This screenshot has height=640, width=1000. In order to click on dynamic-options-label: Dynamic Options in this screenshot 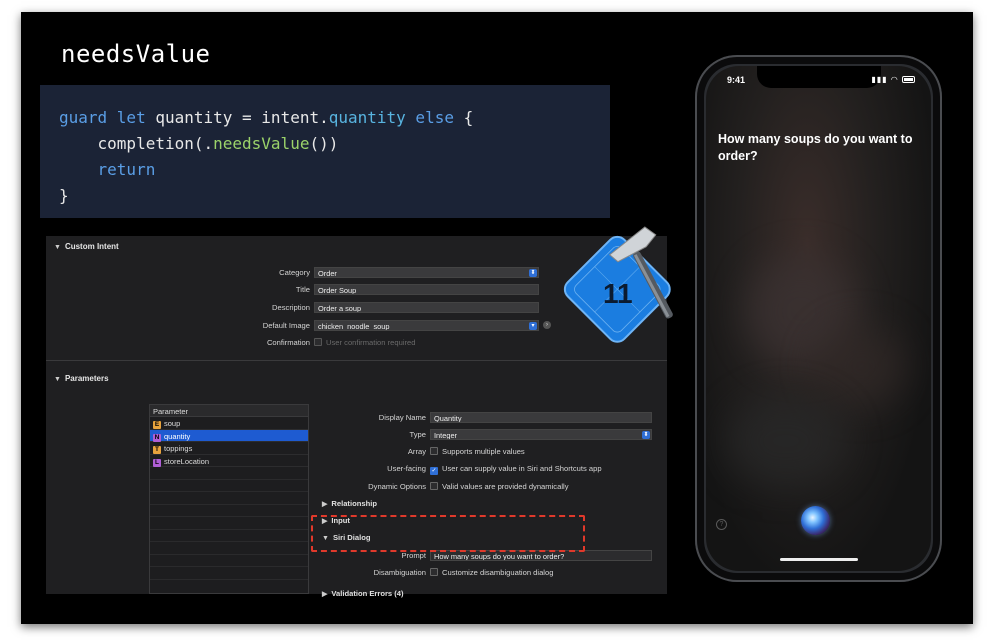, I will do `click(397, 486)`.